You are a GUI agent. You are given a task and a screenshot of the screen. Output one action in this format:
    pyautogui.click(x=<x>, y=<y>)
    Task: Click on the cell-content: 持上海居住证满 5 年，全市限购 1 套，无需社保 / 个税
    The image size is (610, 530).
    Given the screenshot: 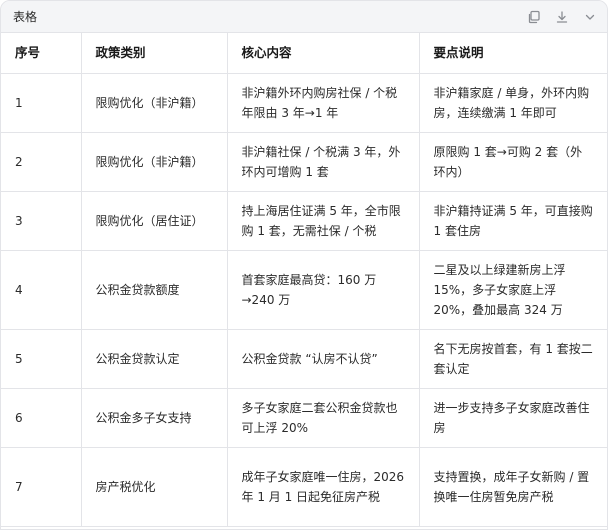 What is the action you would take?
    pyautogui.click(x=323, y=221)
    